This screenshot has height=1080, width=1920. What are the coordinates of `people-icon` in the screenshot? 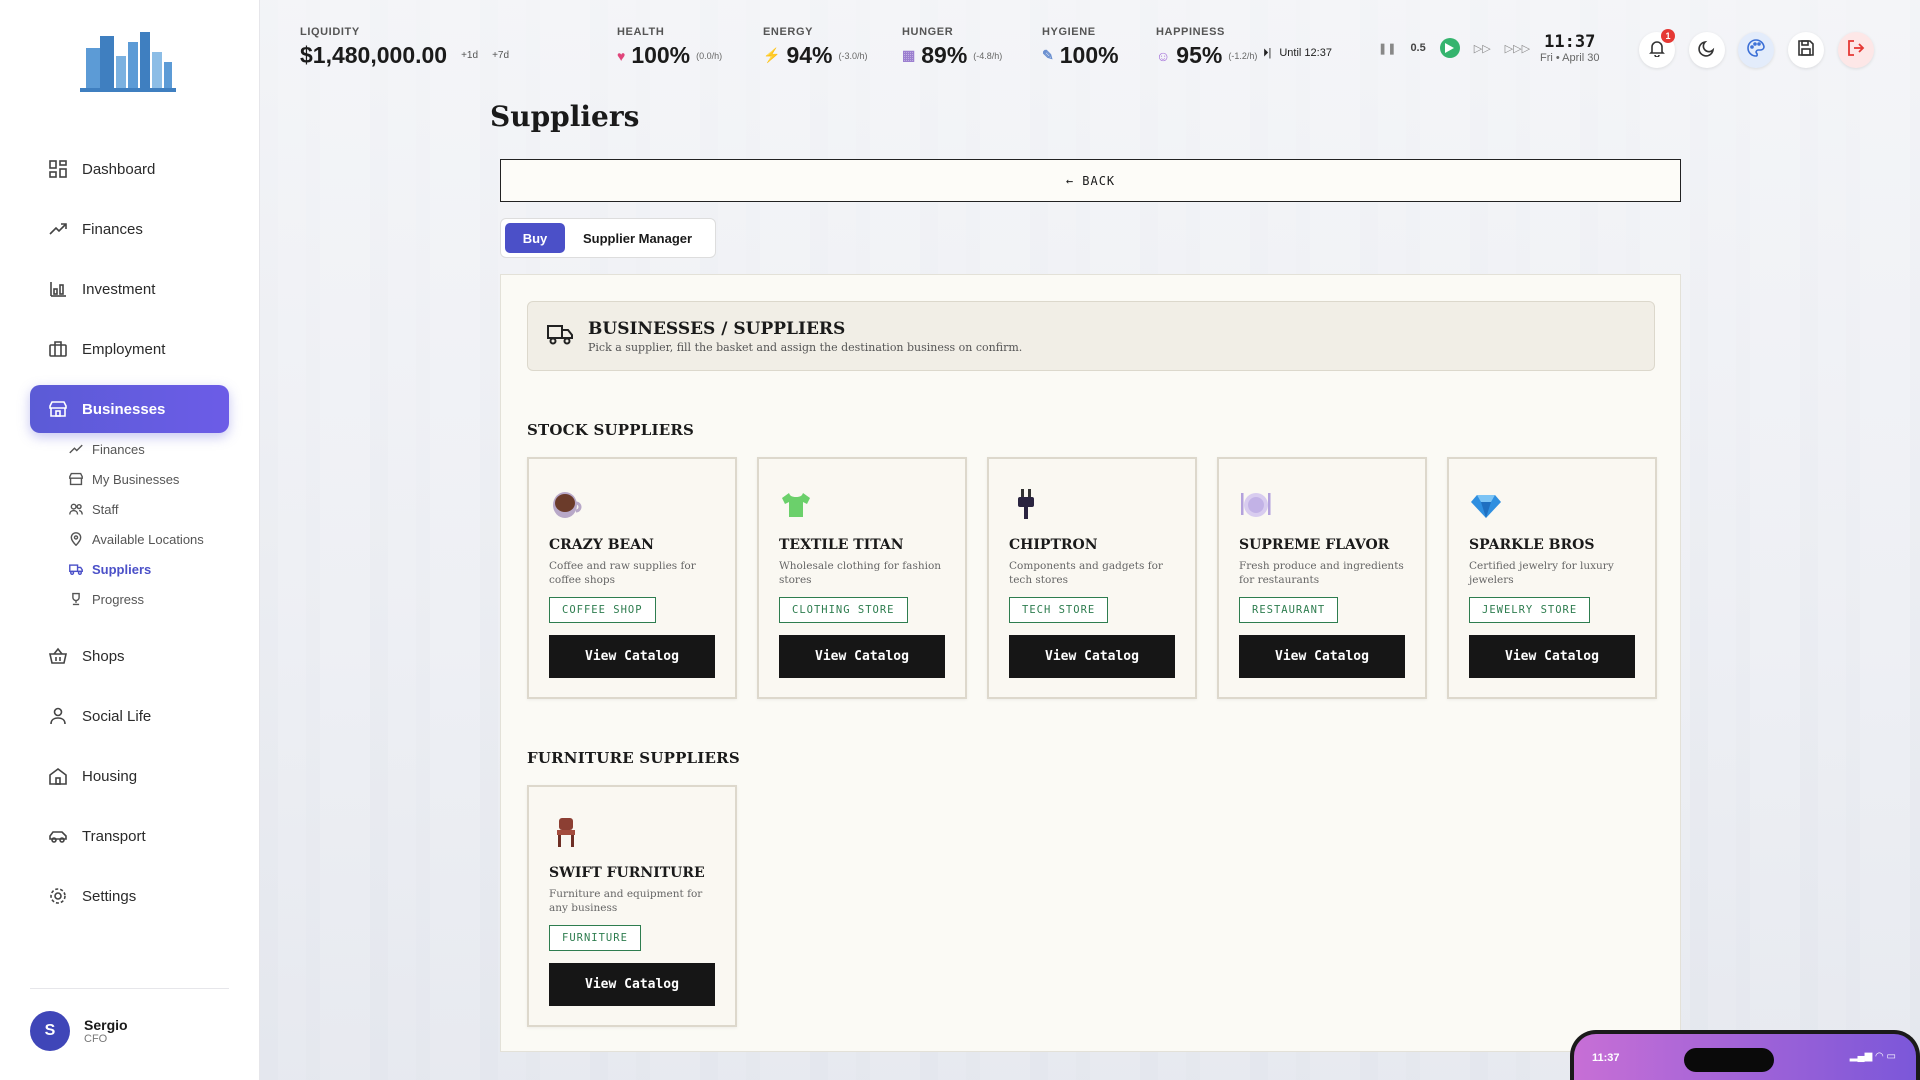 It's located at (76, 509).